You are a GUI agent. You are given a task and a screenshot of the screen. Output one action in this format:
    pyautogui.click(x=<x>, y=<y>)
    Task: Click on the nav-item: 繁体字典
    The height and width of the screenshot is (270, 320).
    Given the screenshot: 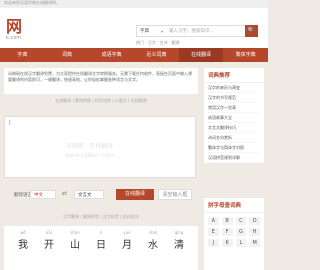 What is the action you would take?
    pyautogui.click(x=245, y=55)
    